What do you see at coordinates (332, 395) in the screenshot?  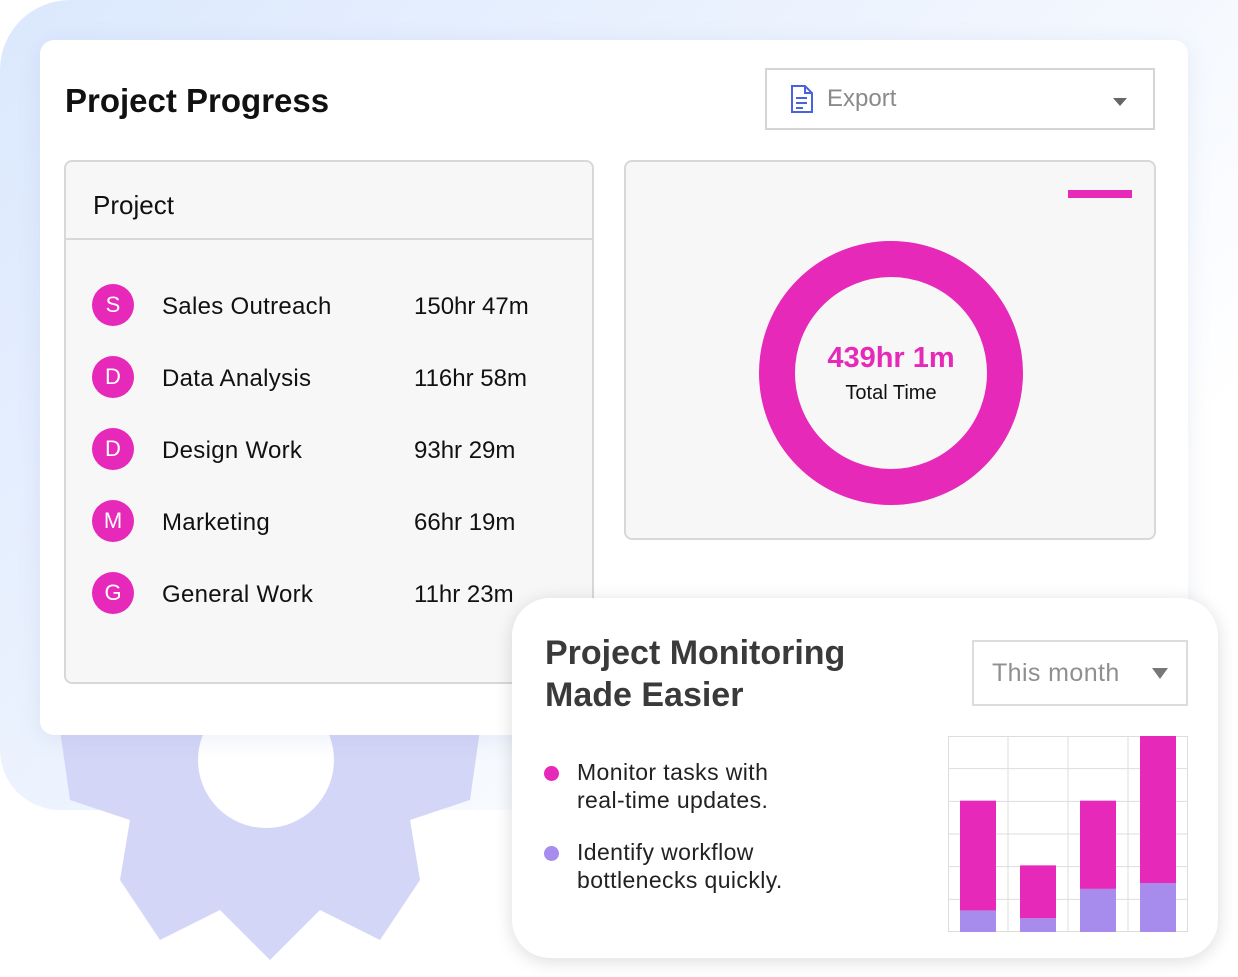 I see `project-row: D Data Analysis 116hr 58m` at bounding box center [332, 395].